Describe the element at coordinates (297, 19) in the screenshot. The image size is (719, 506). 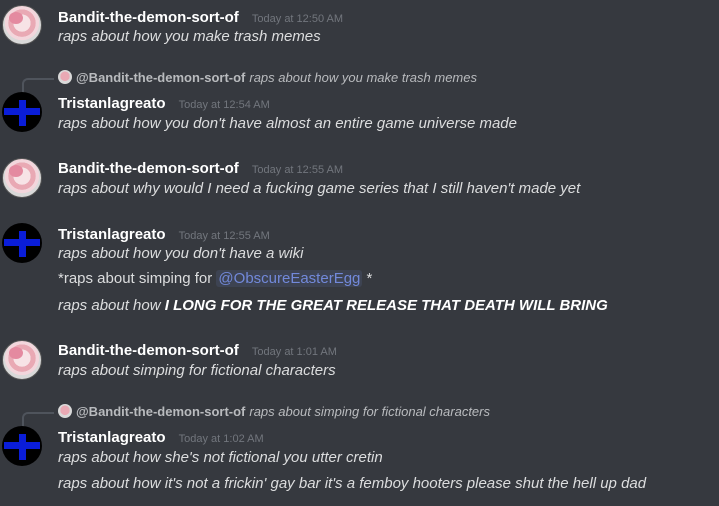
I see `timestamp: Today at 12:50 AM` at that location.